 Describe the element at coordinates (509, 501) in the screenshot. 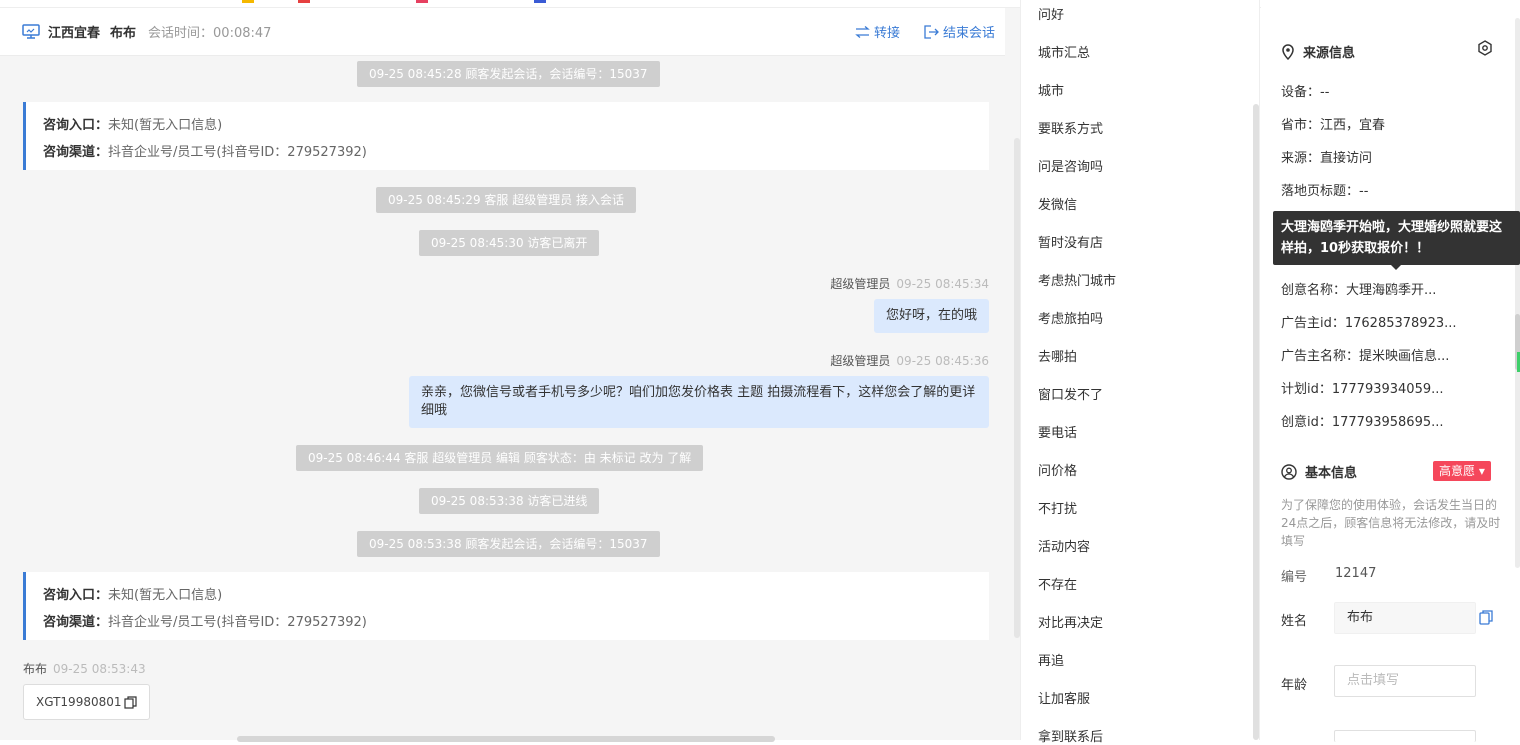

I see `system-message: 09-25 08:53:38 访客已进线` at that location.